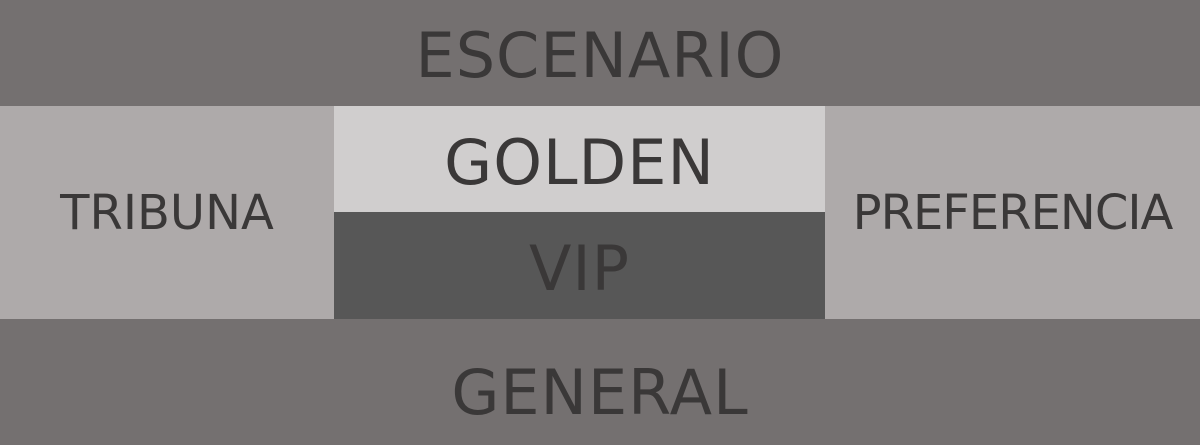 This screenshot has height=445, width=1200. I want to click on zone-vip: VIP, so click(579, 265).